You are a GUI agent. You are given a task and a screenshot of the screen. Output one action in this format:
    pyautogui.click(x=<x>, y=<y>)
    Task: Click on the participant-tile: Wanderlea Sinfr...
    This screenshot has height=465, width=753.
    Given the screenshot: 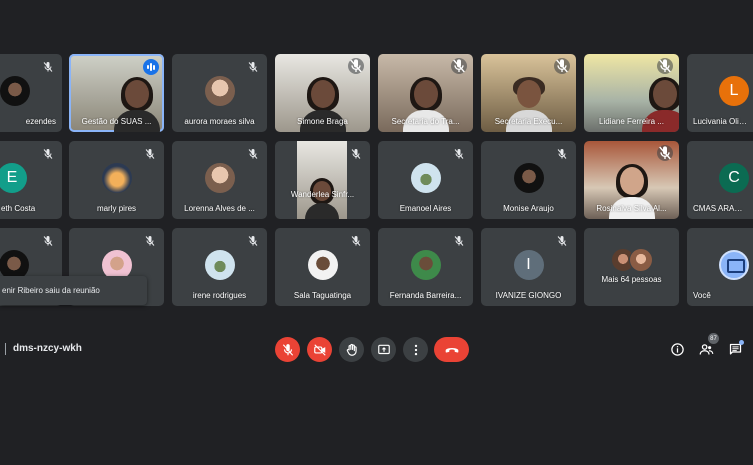 What is the action you would take?
    pyautogui.click(x=322, y=180)
    